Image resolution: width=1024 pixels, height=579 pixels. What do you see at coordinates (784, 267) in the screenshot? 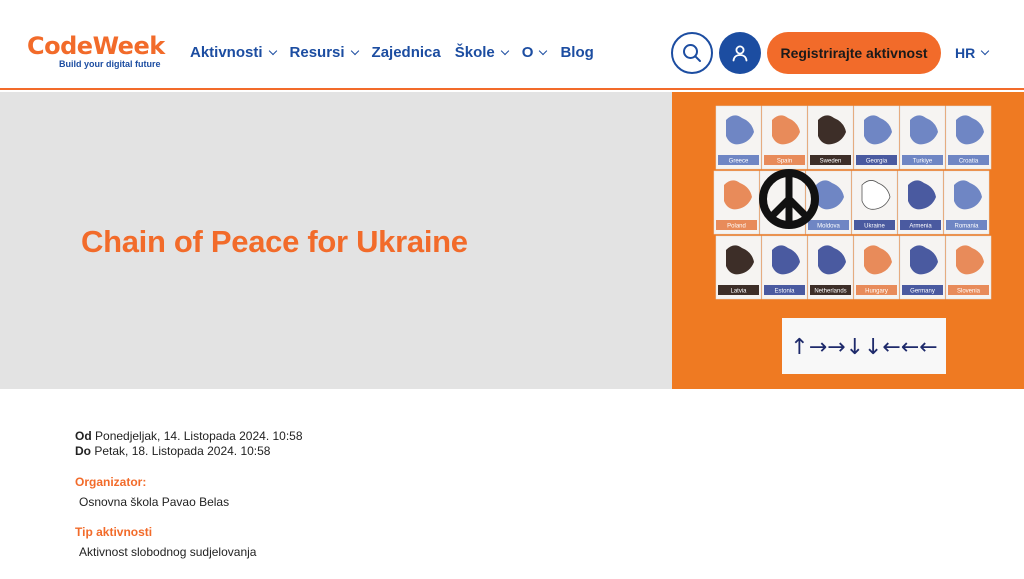
I see `country-card: Estonia` at bounding box center [784, 267].